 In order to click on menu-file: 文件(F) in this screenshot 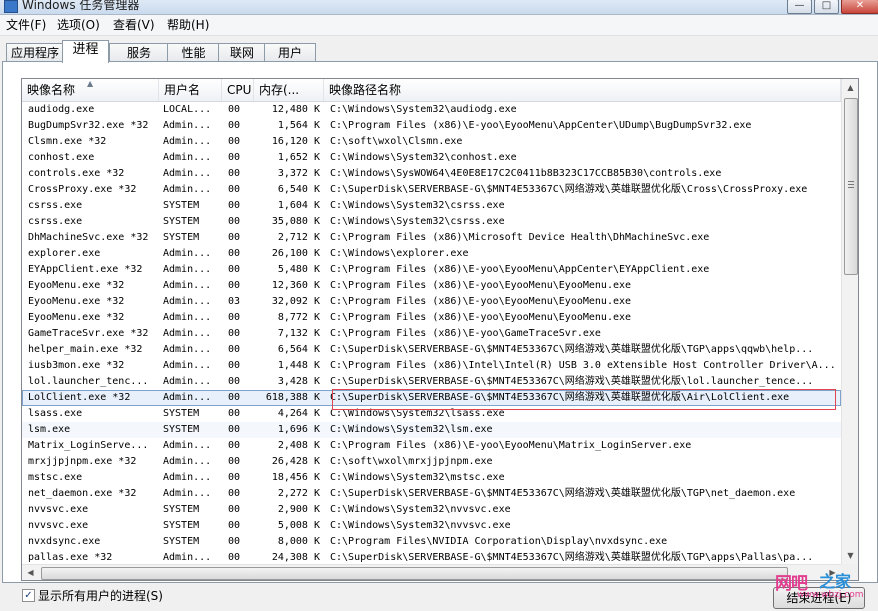, I will do `click(26, 24)`.